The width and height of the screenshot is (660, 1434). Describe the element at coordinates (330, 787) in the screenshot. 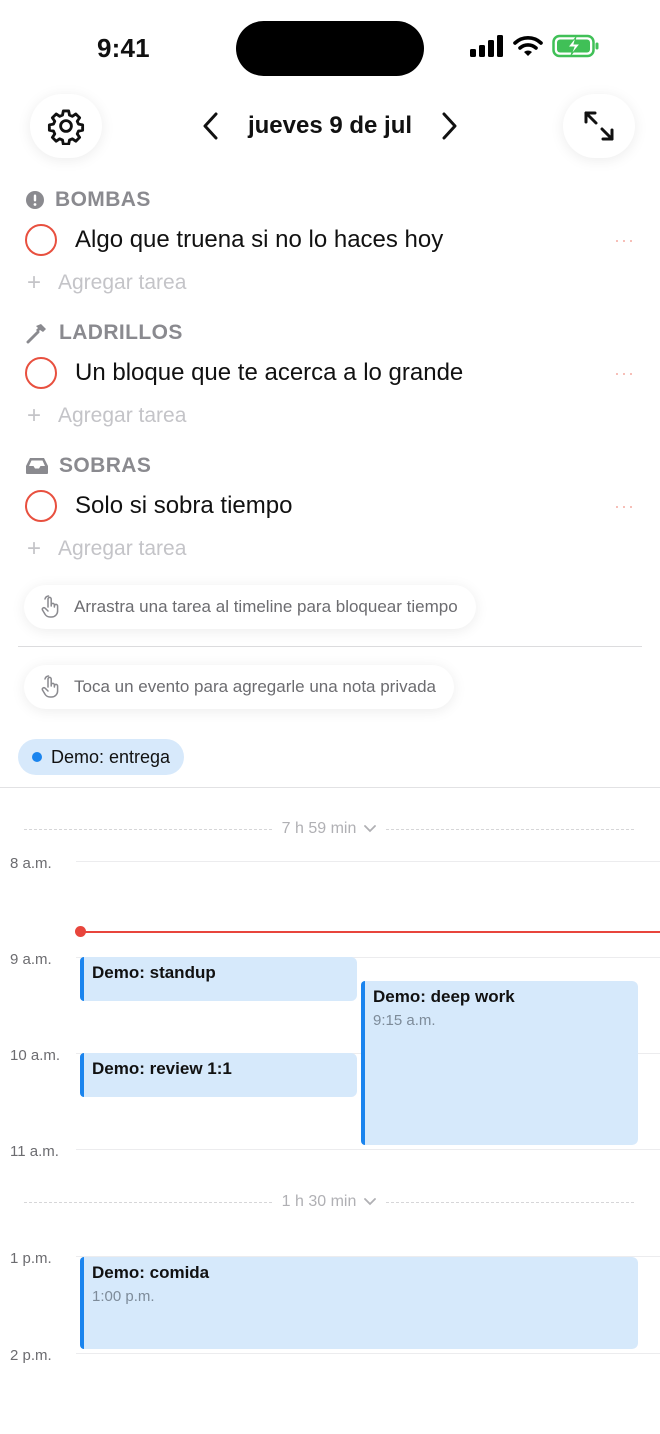

I see `timeline-divider` at that location.